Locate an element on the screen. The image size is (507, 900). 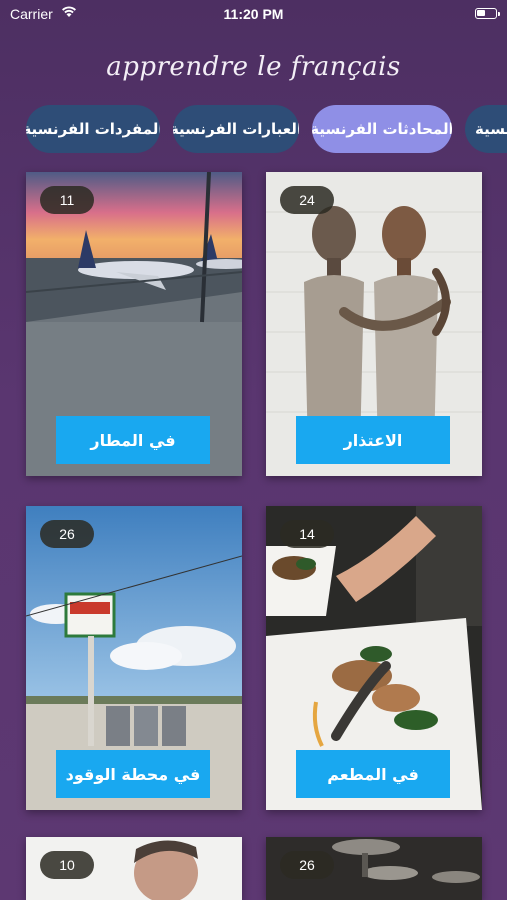
app-title: apprendre le français is located at coordinates (253, 67).